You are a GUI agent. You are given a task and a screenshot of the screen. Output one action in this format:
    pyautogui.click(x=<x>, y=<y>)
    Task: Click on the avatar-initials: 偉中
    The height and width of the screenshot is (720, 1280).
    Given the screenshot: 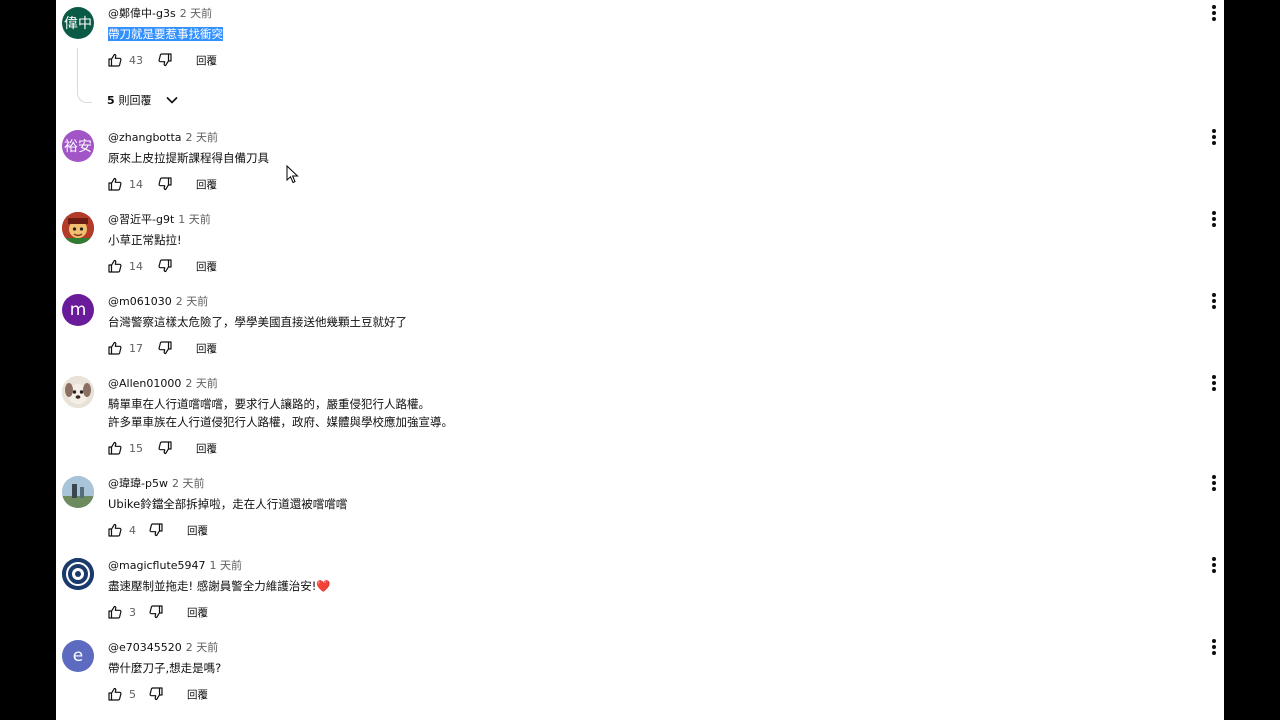 What is the action you would take?
    pyautogui.click(x=78, y=24)
    